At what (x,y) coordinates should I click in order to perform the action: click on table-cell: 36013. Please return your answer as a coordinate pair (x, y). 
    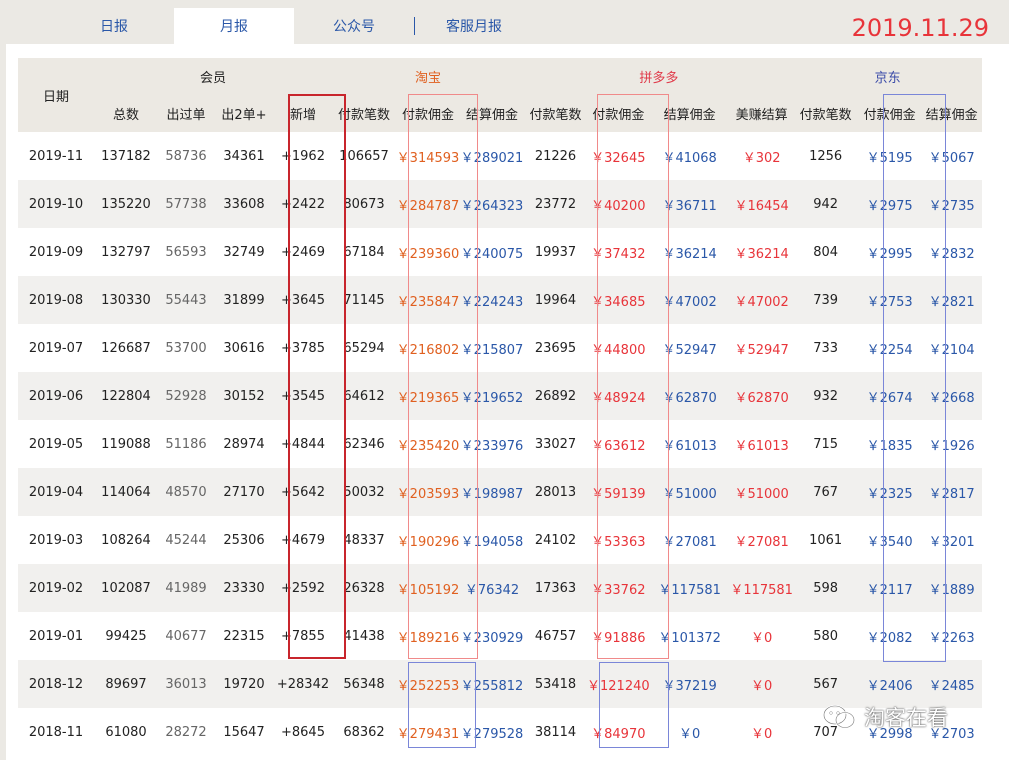
    Looking at the image, I should click on (186, 684).